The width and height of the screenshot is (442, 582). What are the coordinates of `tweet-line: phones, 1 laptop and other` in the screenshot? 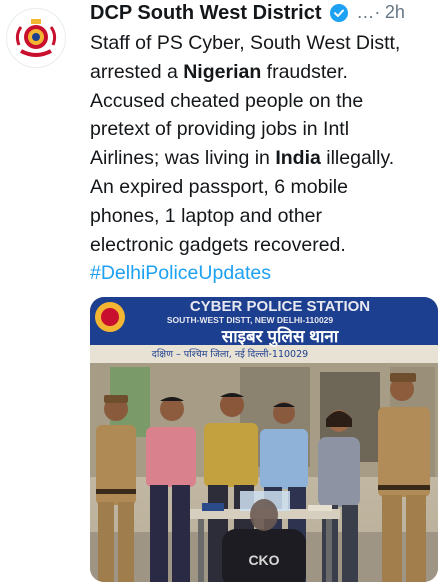 It's located at (265, 216).